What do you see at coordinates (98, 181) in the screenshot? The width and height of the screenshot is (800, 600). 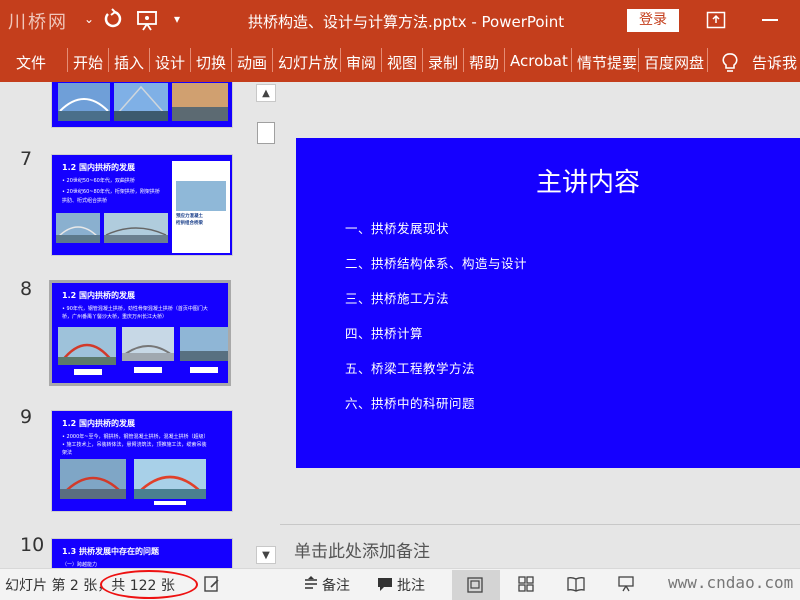 I see `thumbnail-text: • 20世纪50~60年代，双曲拱桥` at bounding box center [98, 181].